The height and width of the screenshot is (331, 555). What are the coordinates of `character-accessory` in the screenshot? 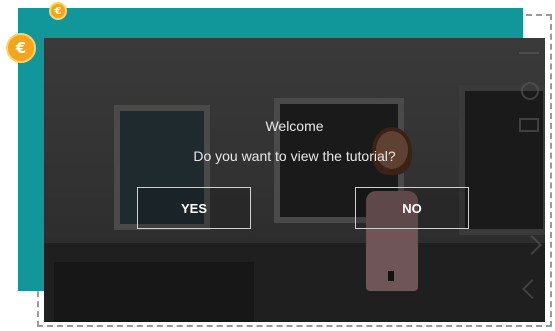 It's located at (391, 276).